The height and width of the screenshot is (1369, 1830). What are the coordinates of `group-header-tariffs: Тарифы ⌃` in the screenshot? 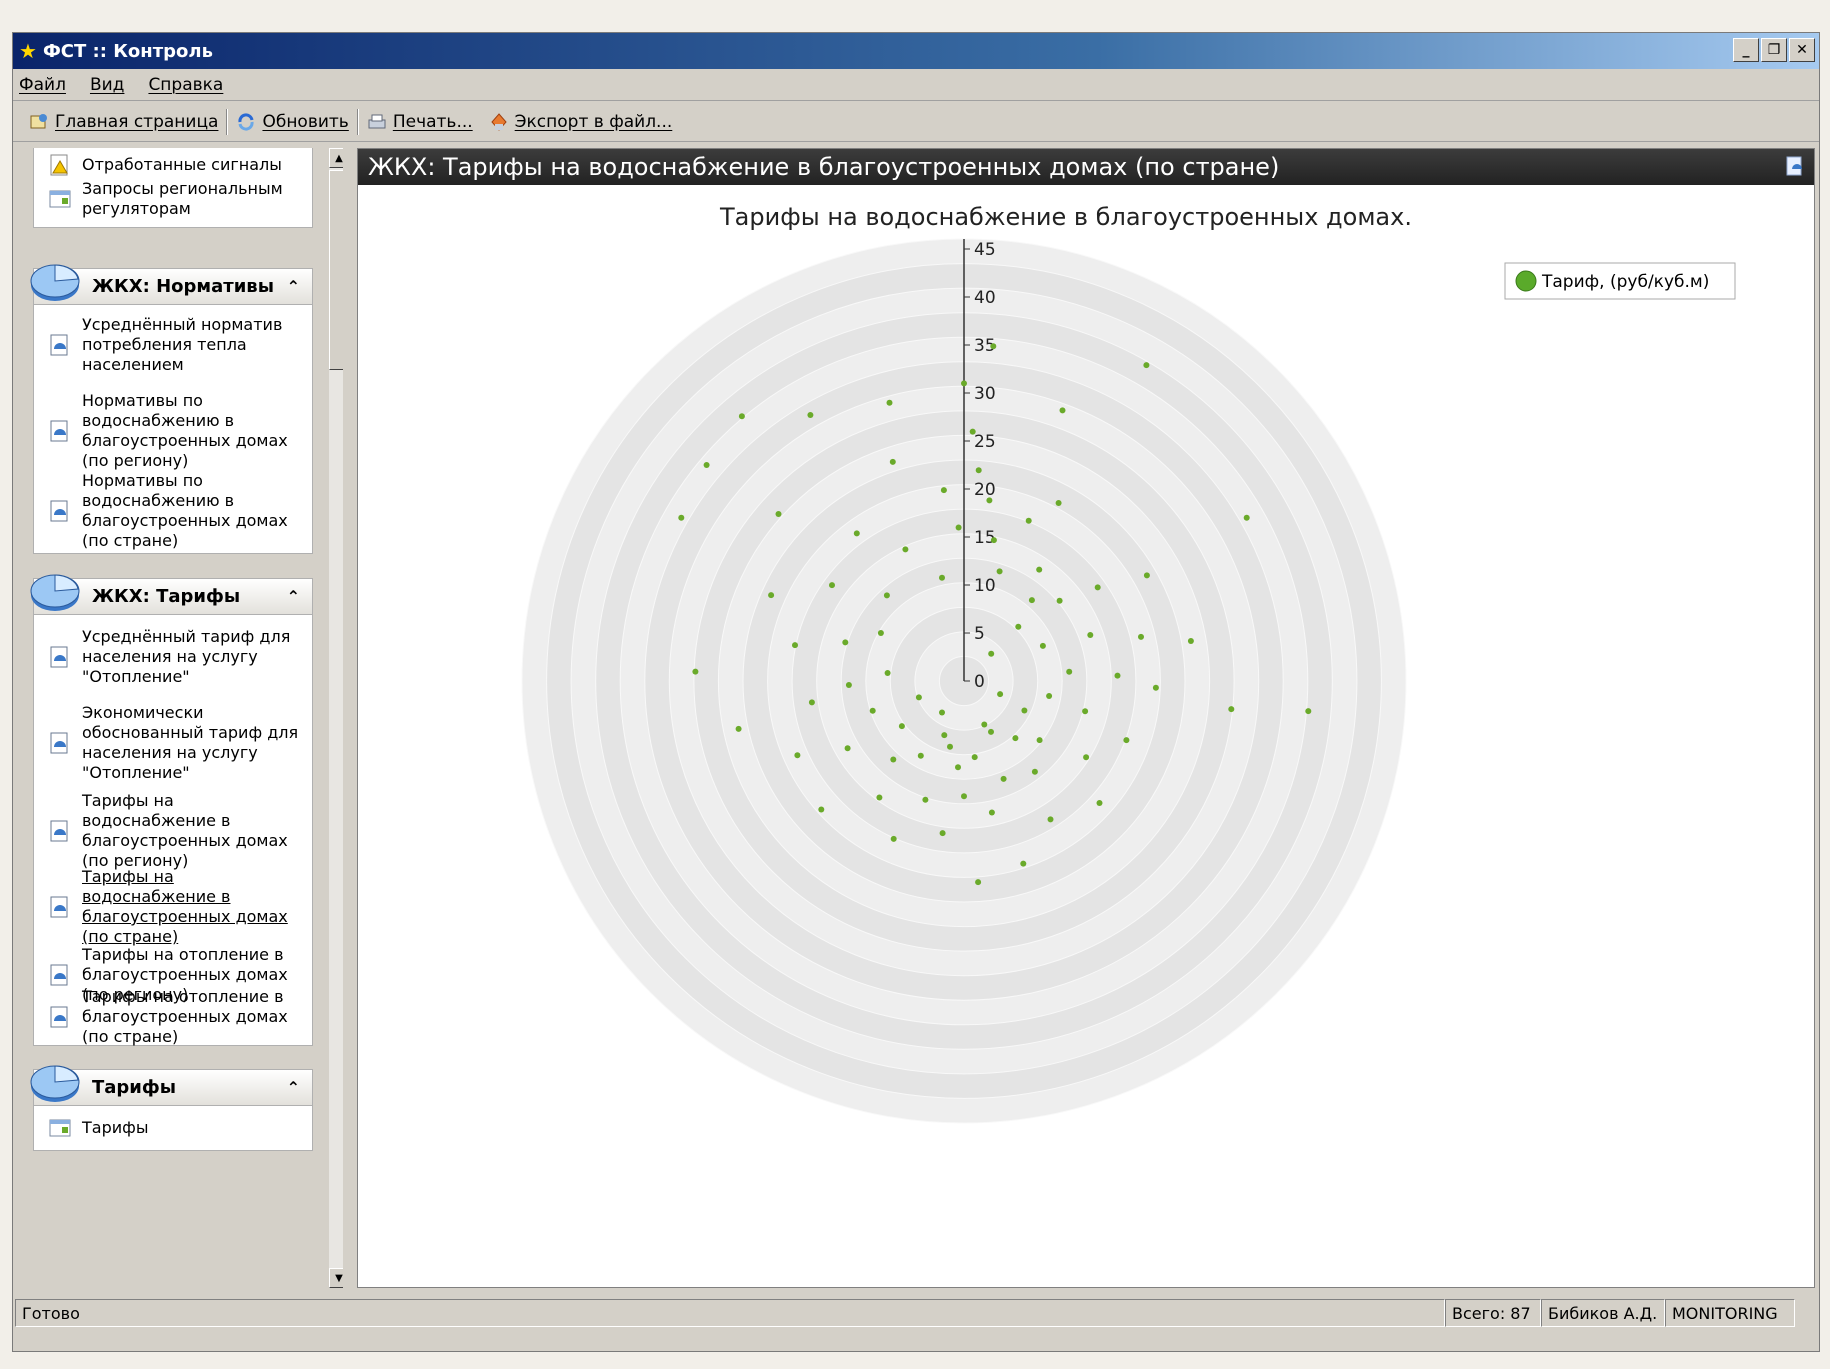 It's located at (171, 1085).